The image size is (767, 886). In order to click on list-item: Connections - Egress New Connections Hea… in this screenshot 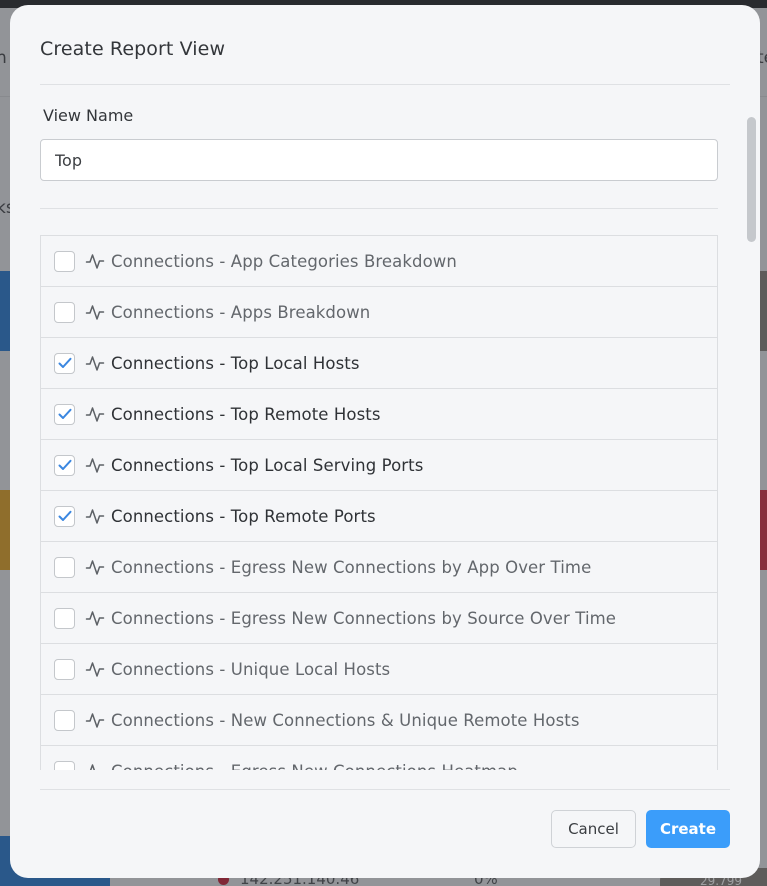, I will do `click(379, 758)`.